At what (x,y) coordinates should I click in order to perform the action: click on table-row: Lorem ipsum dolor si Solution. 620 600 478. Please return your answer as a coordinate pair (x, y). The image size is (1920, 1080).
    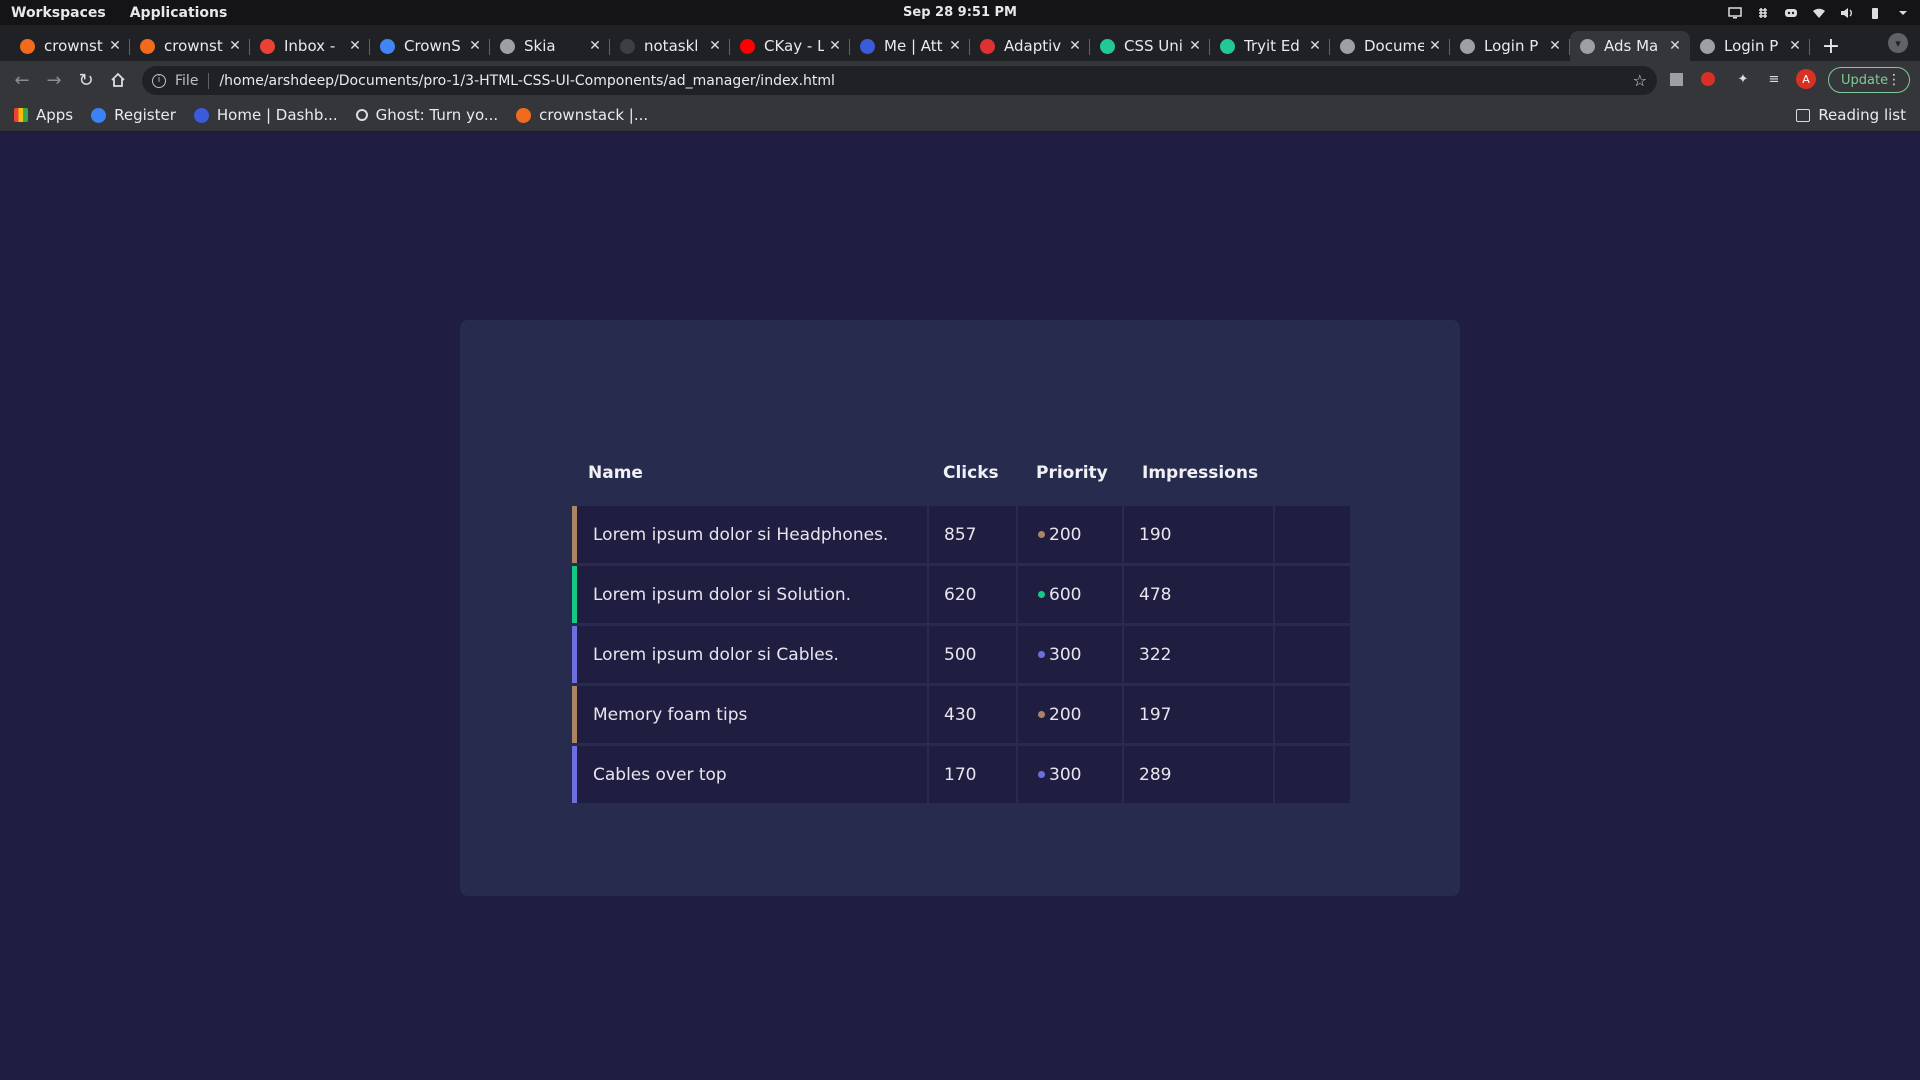
    Looking at the image, I should click on (961, 594).